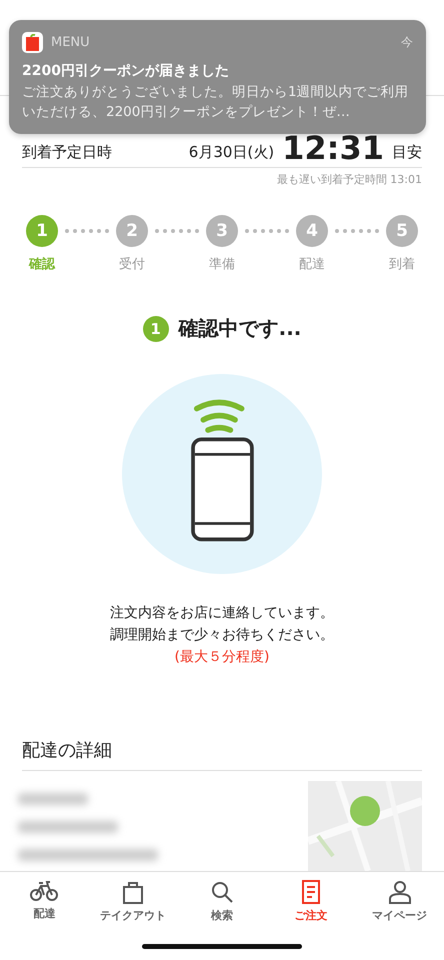  What do you see at coordinates (155, 329) in the screenshot?
I see `status-number: 1` at bounding box center [155, 329].